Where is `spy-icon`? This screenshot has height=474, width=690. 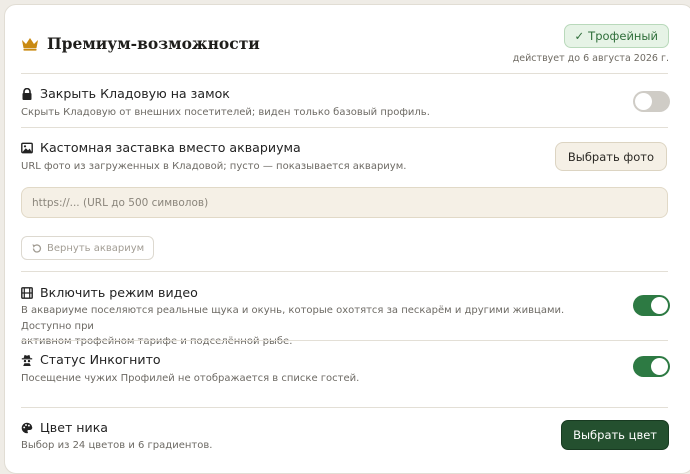
spy-icon is located at coordinates (27, 360).